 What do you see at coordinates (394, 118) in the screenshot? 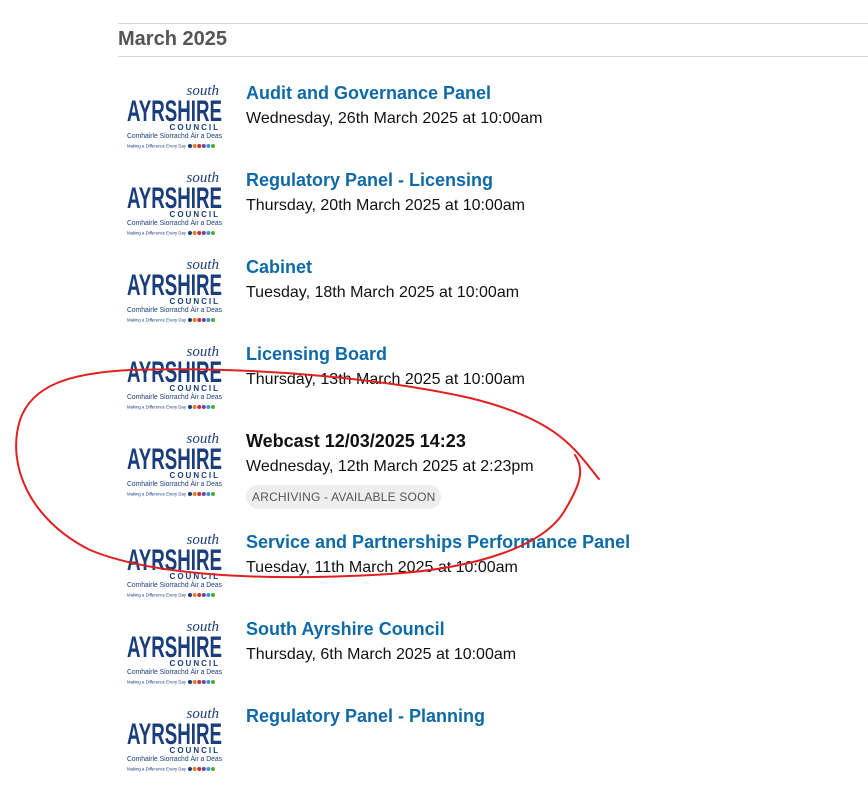
I see `event-date: Wednesday, 26th March 2025 at 10:00am` at bounding box center [394, 118].